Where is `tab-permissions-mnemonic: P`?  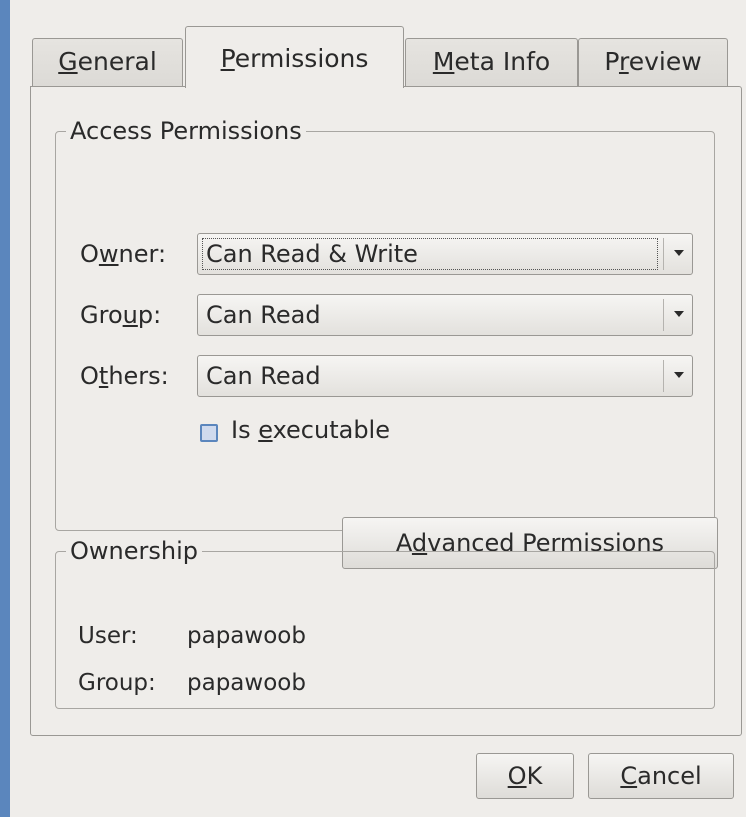
tab-permissions-mnemonic: P is located at coordinates (227, 58).